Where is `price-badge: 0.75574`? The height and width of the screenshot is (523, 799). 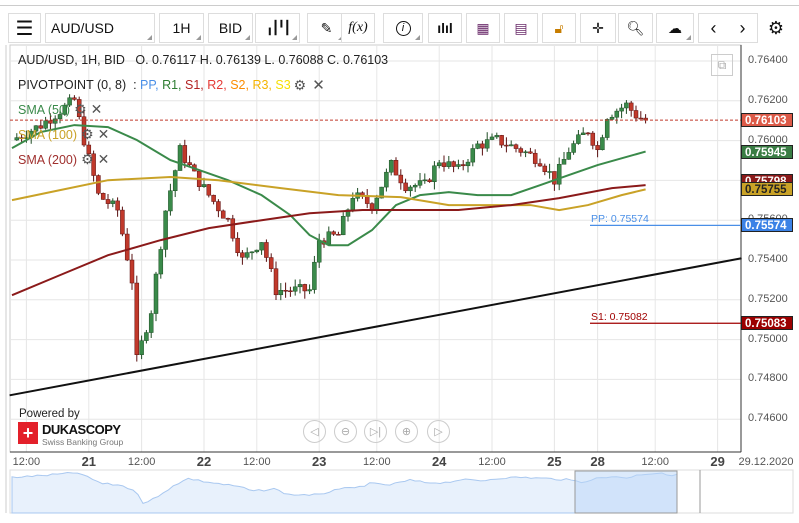 price-badge: 0.75574 is located at coordinates (767, 225).